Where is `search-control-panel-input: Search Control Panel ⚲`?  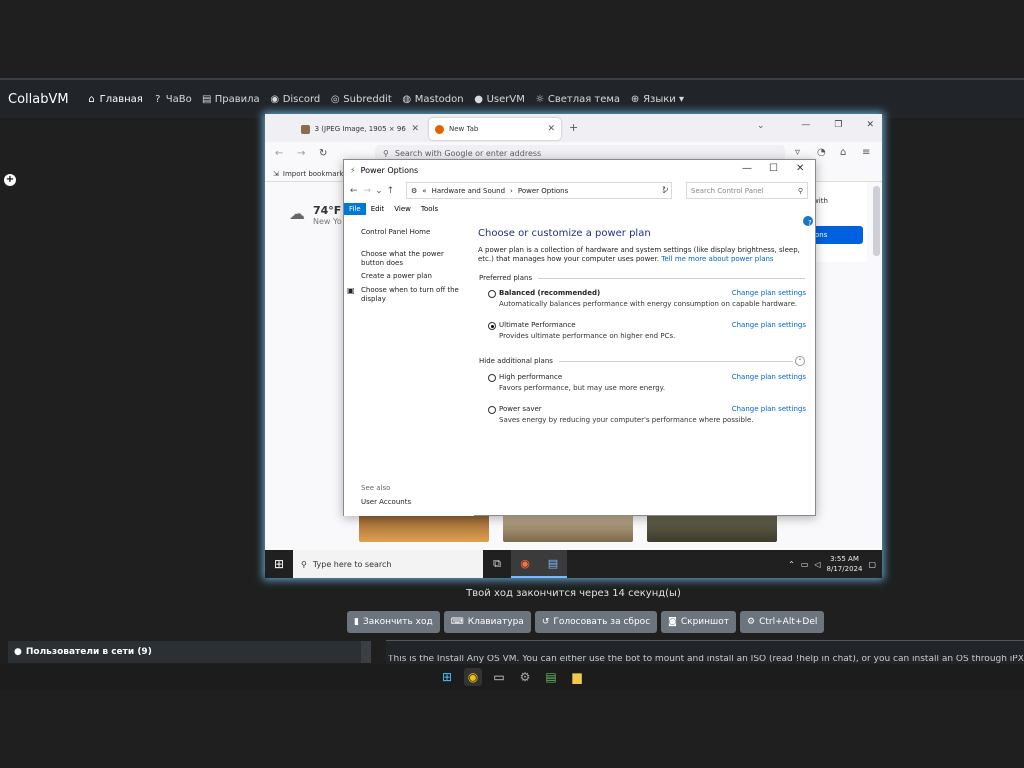
search-control-panel-input: Search Control Panel ⚲ is located at coordinates (747, 190).